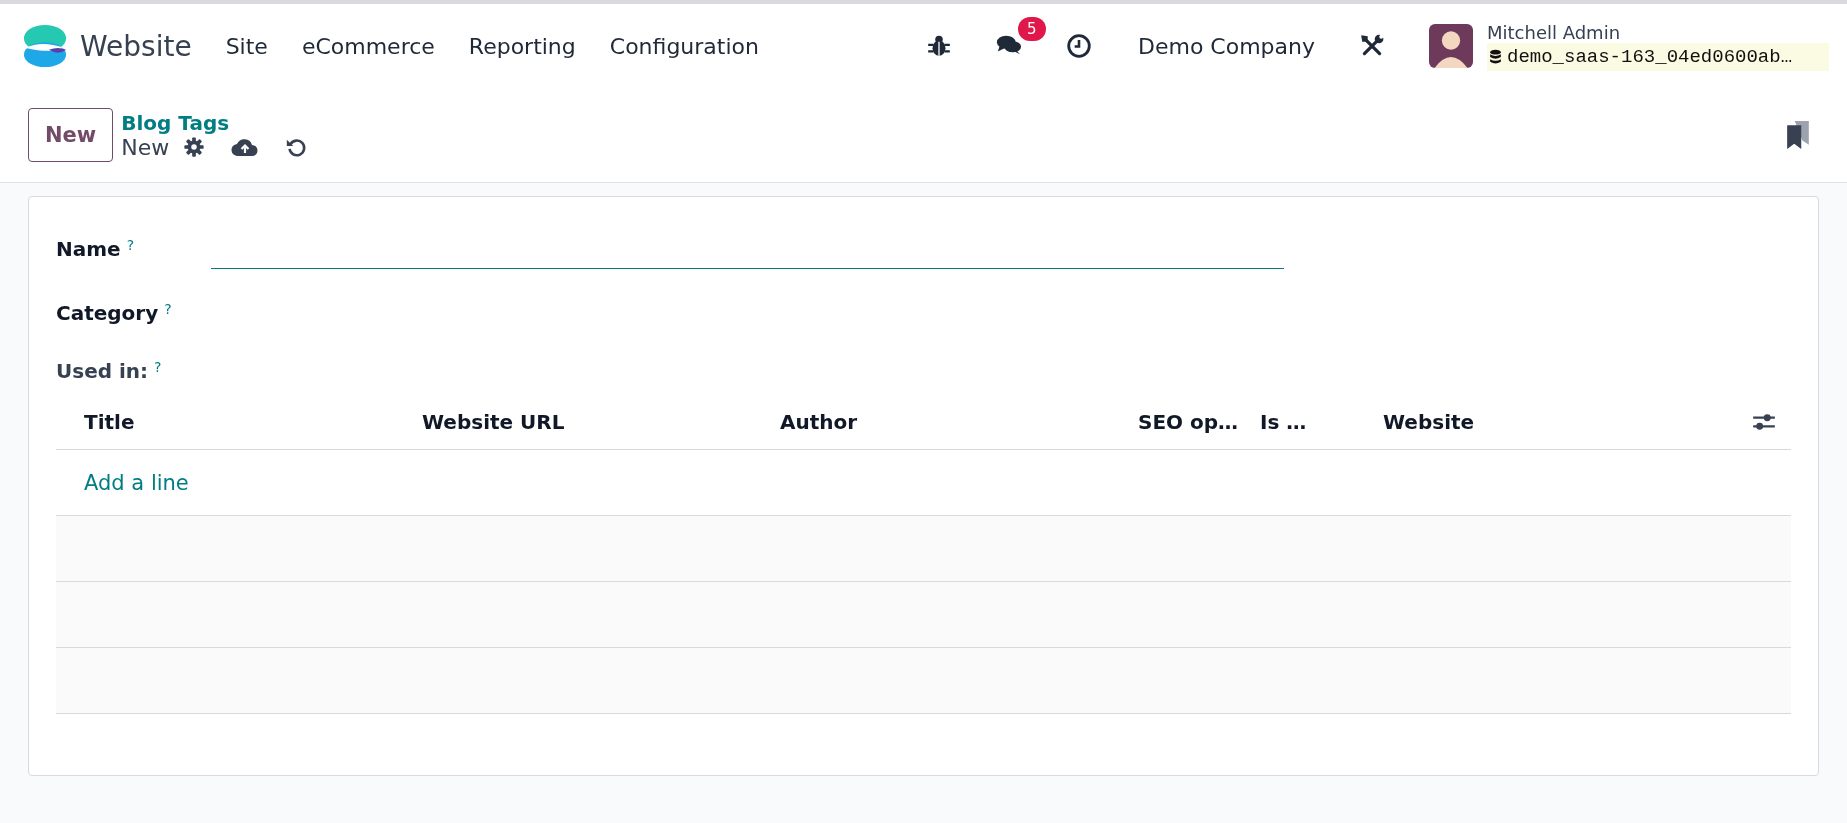 Image resolution: width=1847 pixels, height=823 pixels. What do you see at coordinates (145, 147) in the screenshot?
I see `record-title: New` at bounding box center [145, 147].